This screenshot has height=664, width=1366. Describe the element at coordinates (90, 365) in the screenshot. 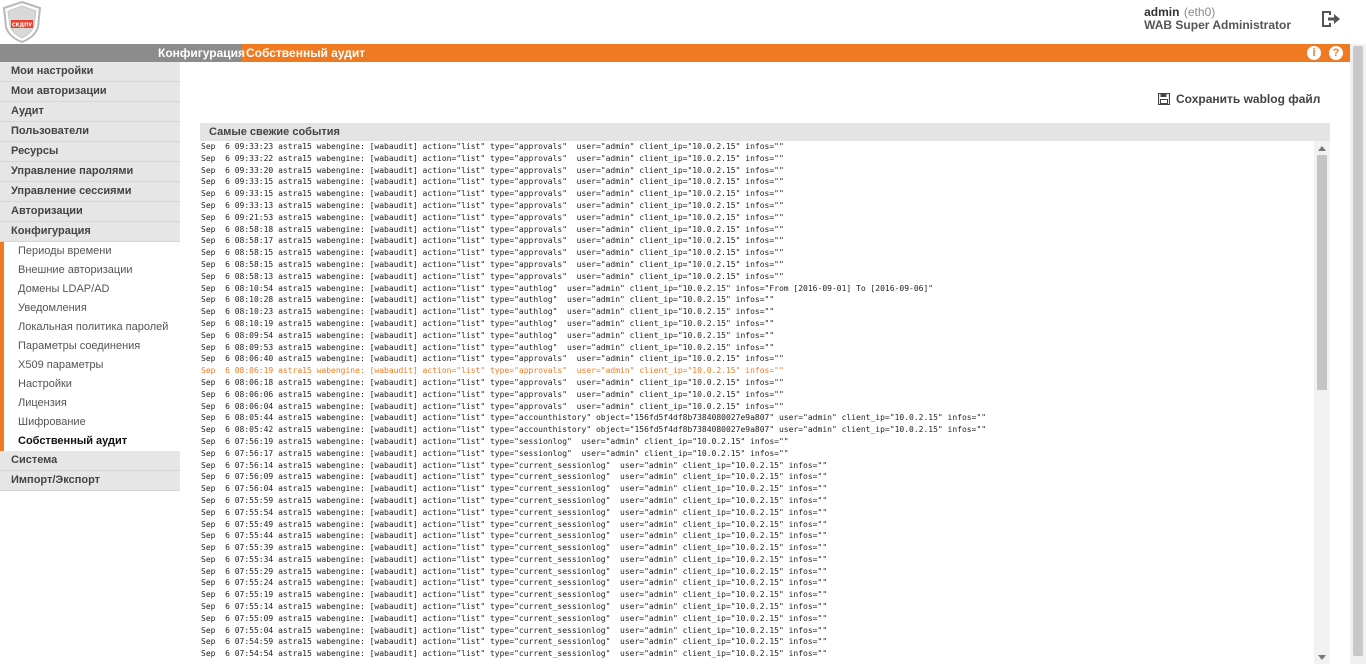

I see `sidebar-subitem-x509: X509 параметры` at that location.